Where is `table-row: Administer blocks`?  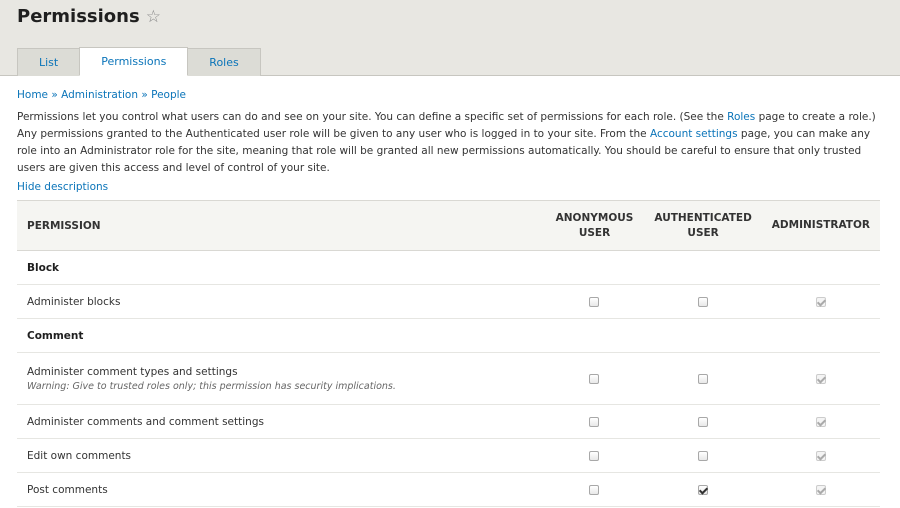 table-row: Administer blocks is located at coordinates (448, 301).